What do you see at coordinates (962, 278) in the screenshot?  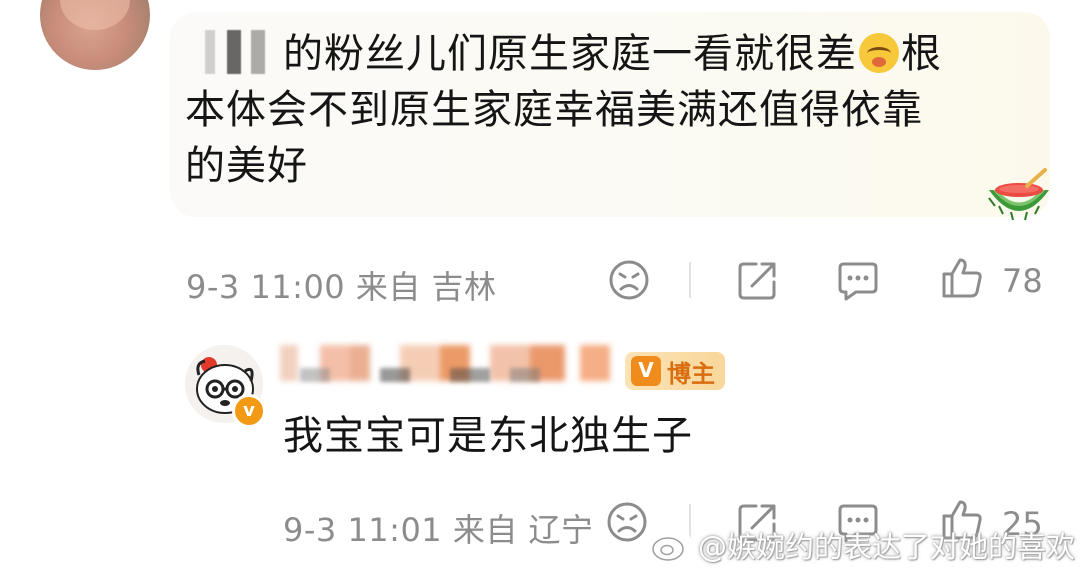 I see `like-thumb-icon` at bounding box center [962, 278].